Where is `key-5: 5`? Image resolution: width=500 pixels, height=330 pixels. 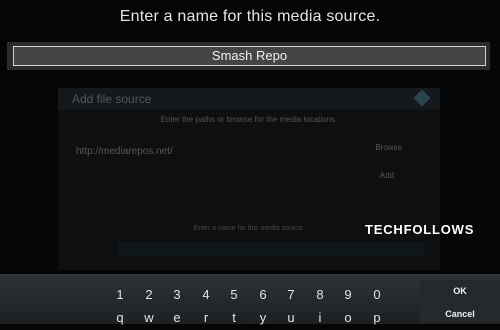 key-5: 5 is located at coordinates (234, 294).